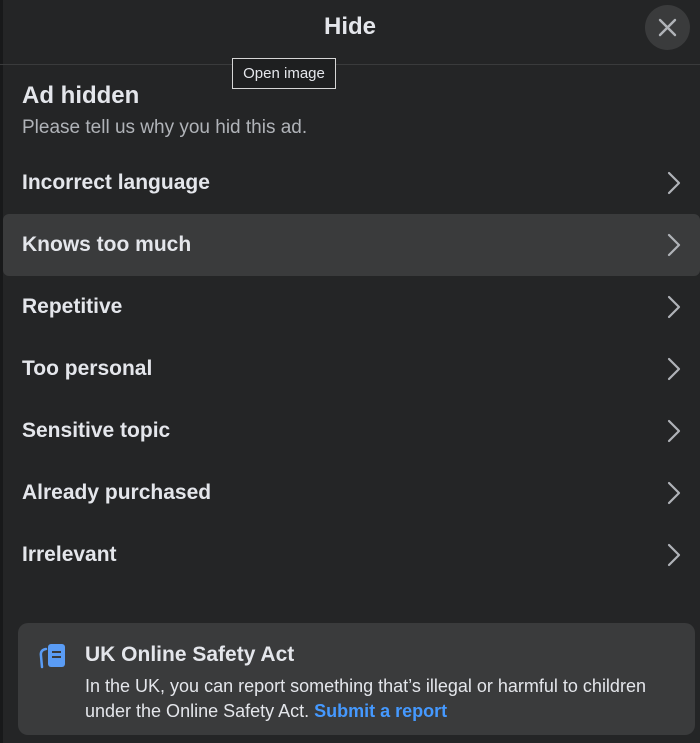 The height and width of the screenshot is (743, 700). Describe the element at coordinates (165, 127) in the screenshot. I see `section-subtitle: Please tell us why you hid this ad.` at that location.